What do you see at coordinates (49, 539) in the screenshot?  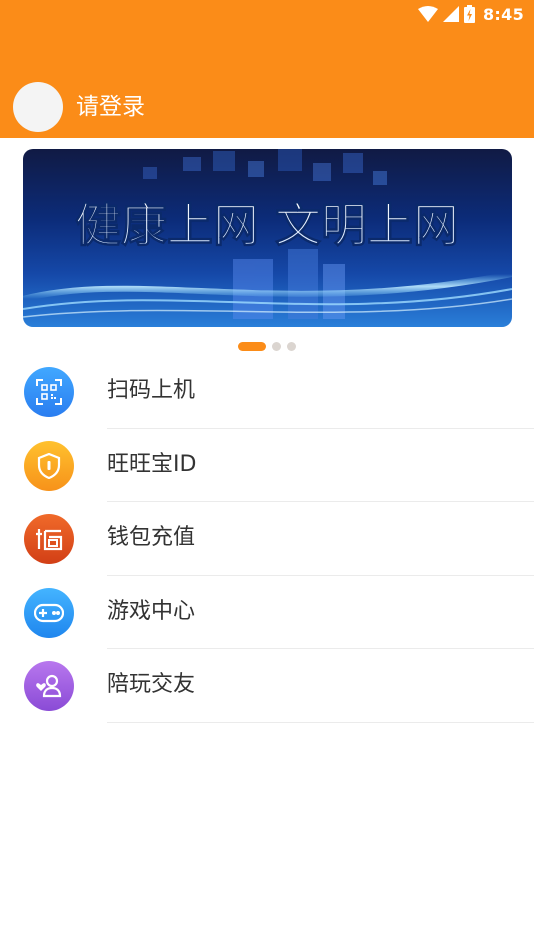 I see `wallet-icon` at bounding box center [49, 539].